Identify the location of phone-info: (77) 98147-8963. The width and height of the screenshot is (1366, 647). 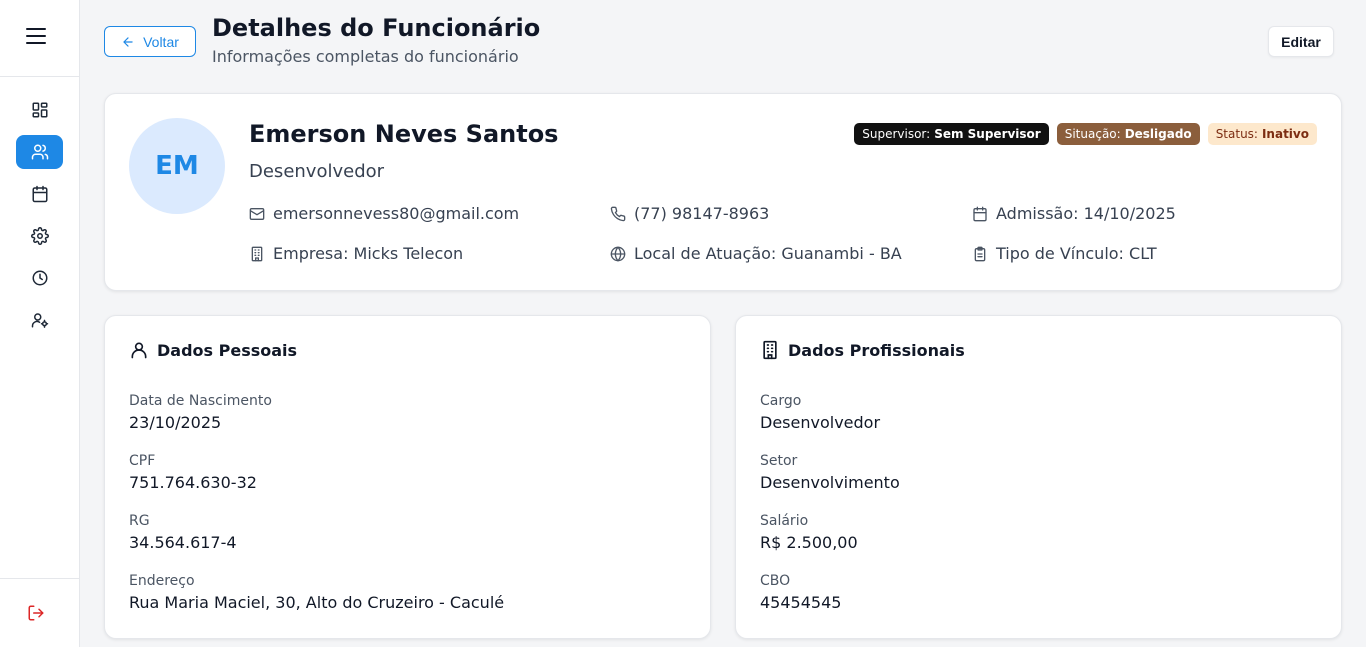
(689, 213).